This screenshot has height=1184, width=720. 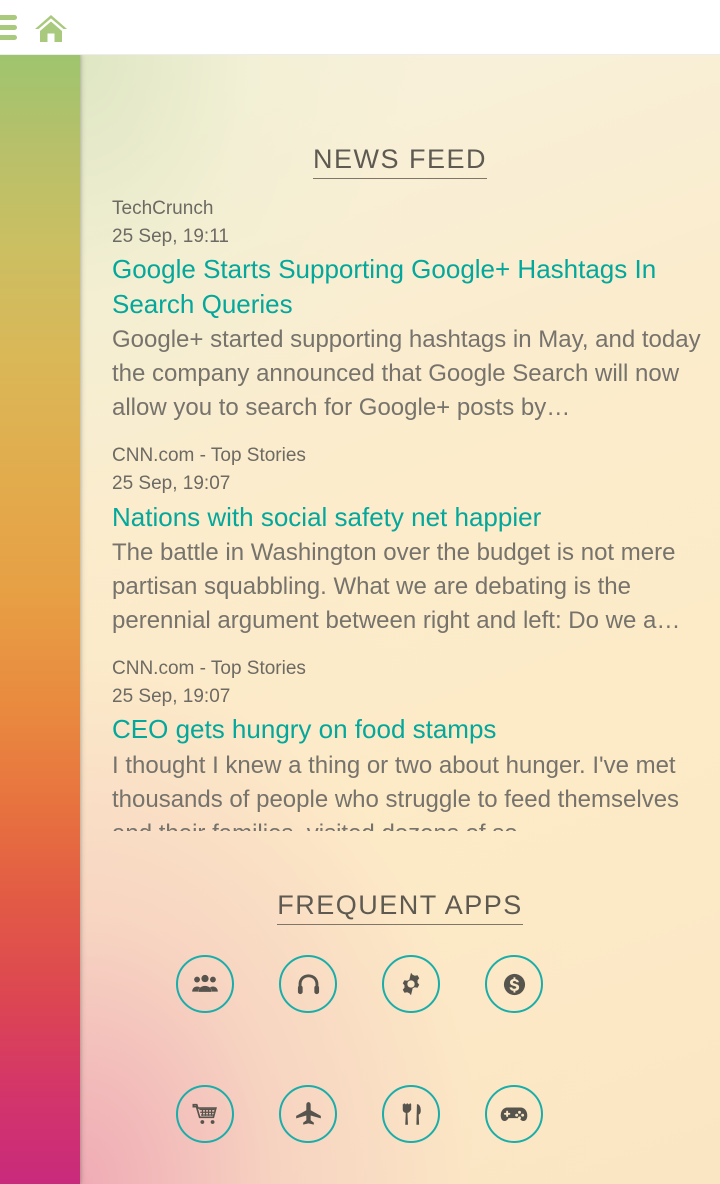 I want to click on hamburger-menu-icon, so click(x=10, y=28).